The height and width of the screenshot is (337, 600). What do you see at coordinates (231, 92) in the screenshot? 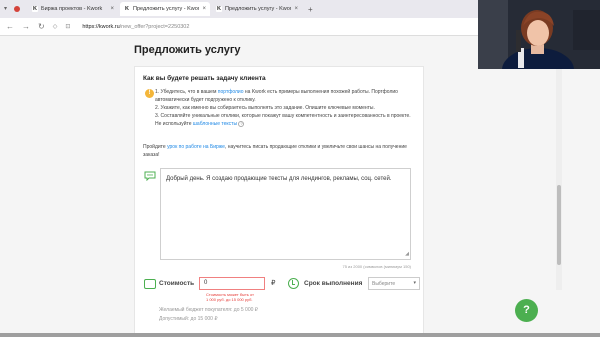
I see `portfolio-link: портфолио` at bounding box center [231, 92].